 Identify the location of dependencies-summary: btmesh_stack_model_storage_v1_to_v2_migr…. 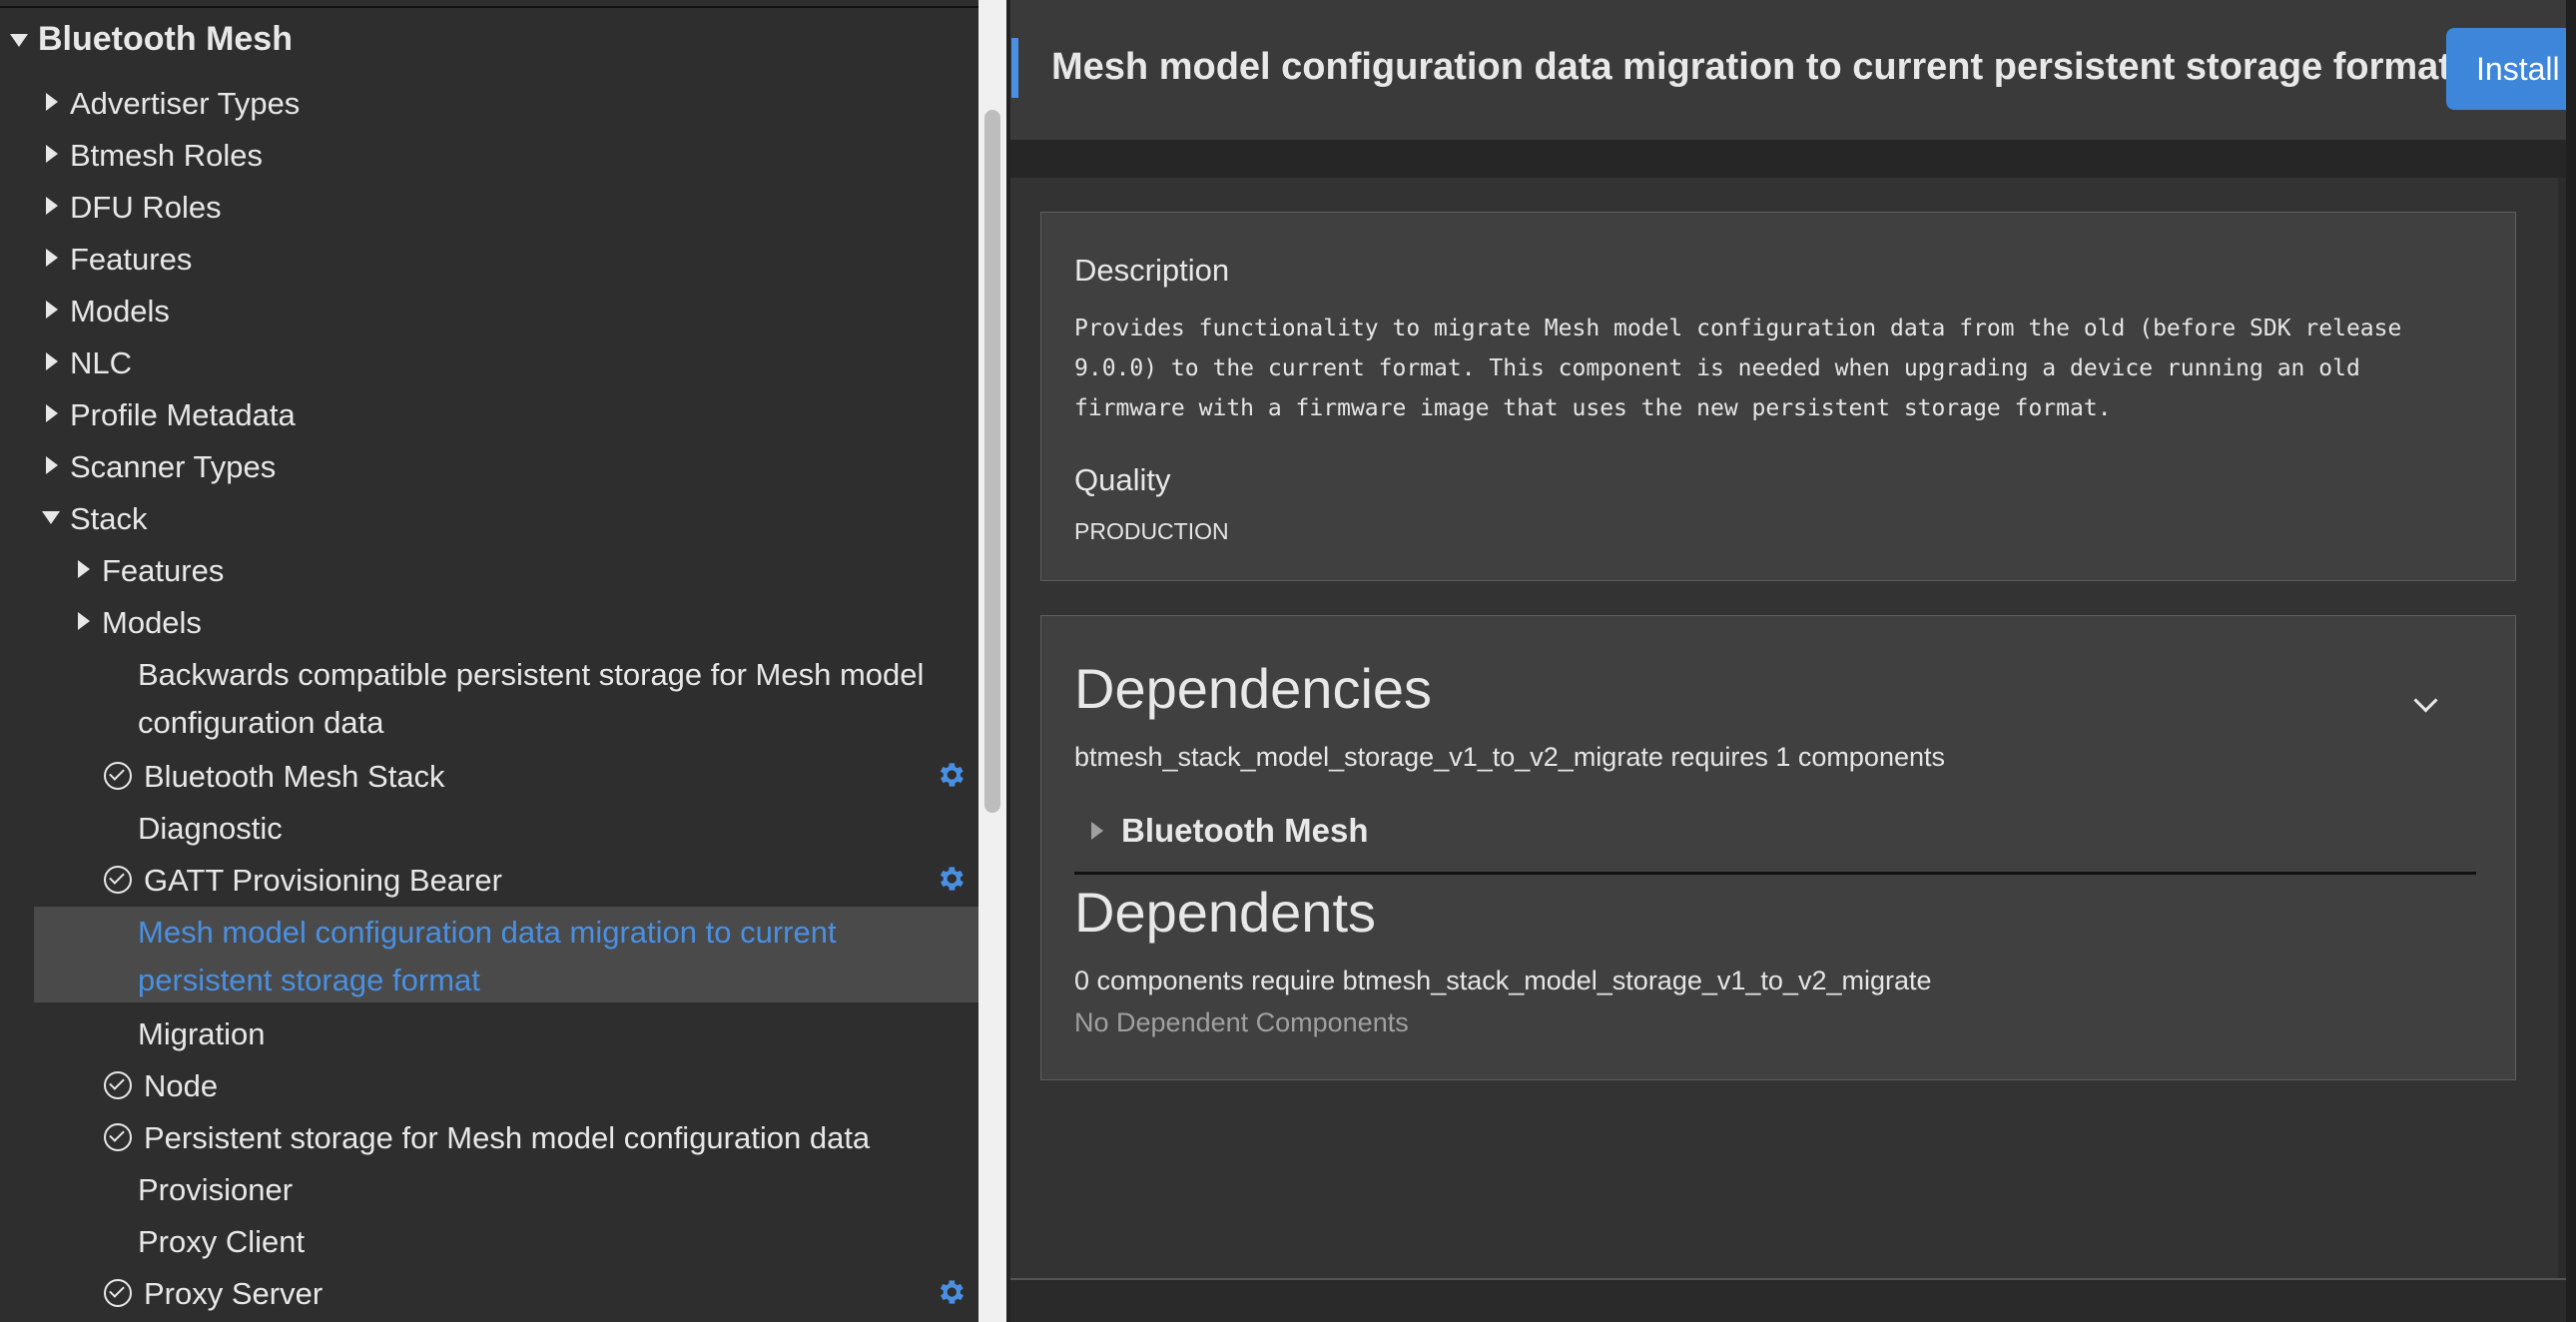
(1510, 757).